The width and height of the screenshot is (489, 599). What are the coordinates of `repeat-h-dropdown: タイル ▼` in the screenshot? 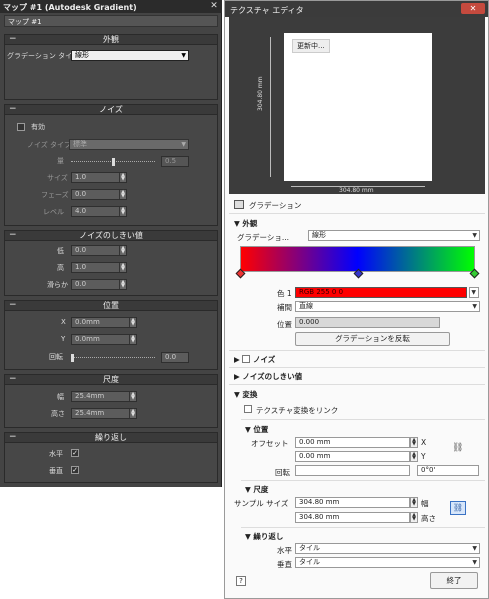 It's located at (387, 548).